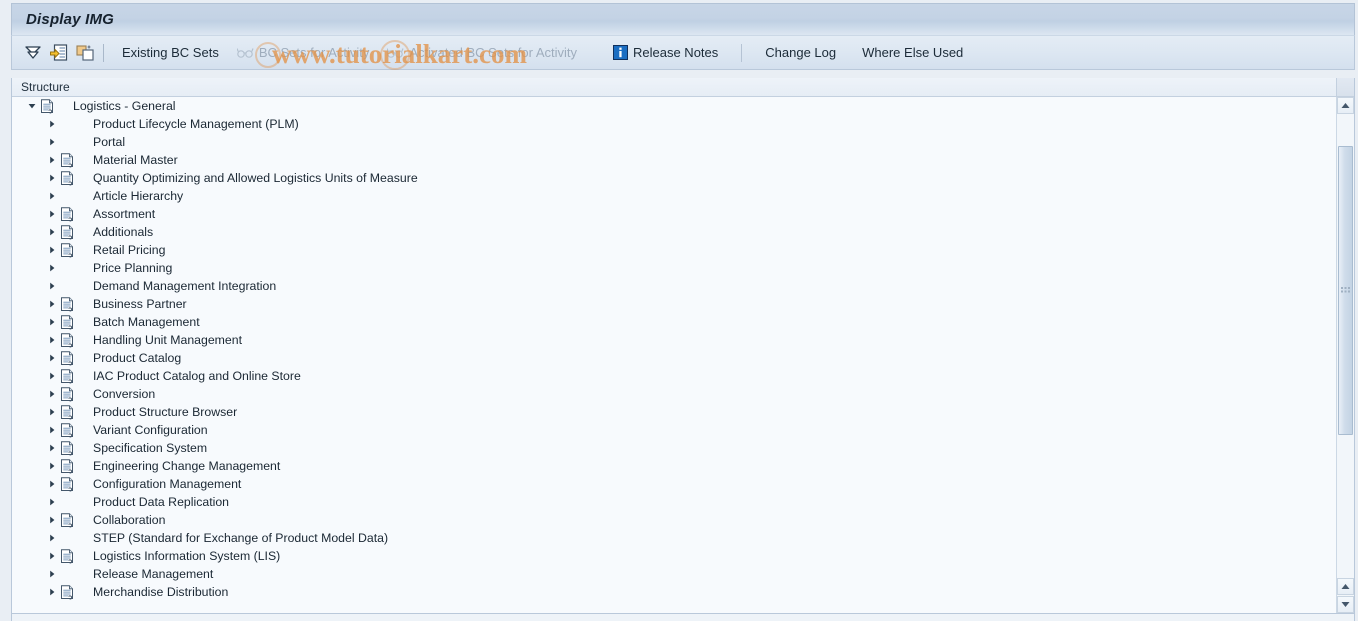 The width and height of the screenshot is (1358, 621). What do you see at coordinates (150, 430) in the screenshot?
I see `tree-item-label: Variant Configuration` at bounding box center [150, 430].